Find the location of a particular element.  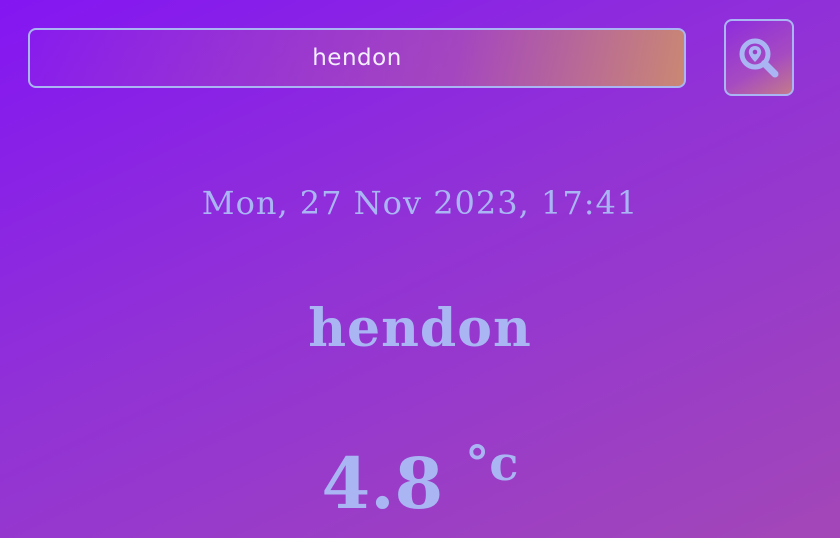

city-name: hendon is located at coordinates (420, 328).